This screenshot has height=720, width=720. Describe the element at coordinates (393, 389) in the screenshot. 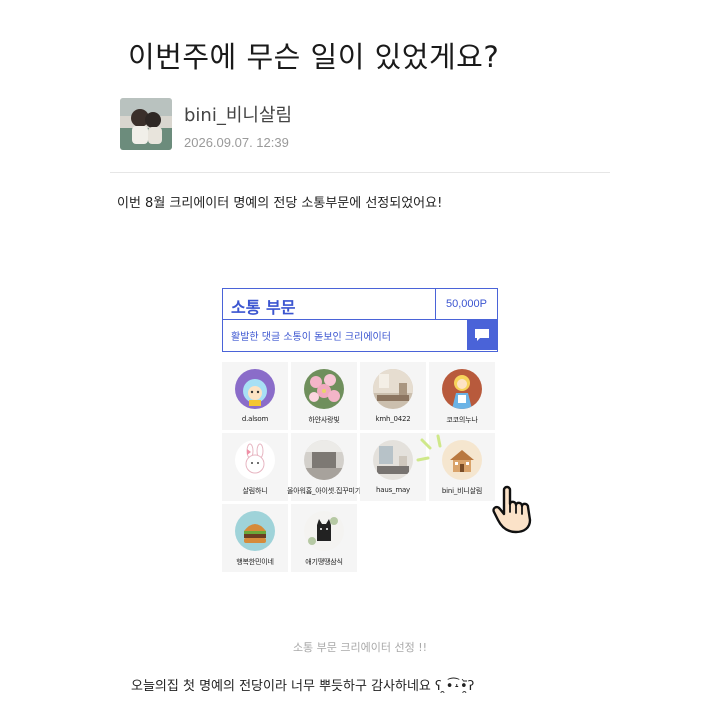

I see `room-avatar-icon` at that location.